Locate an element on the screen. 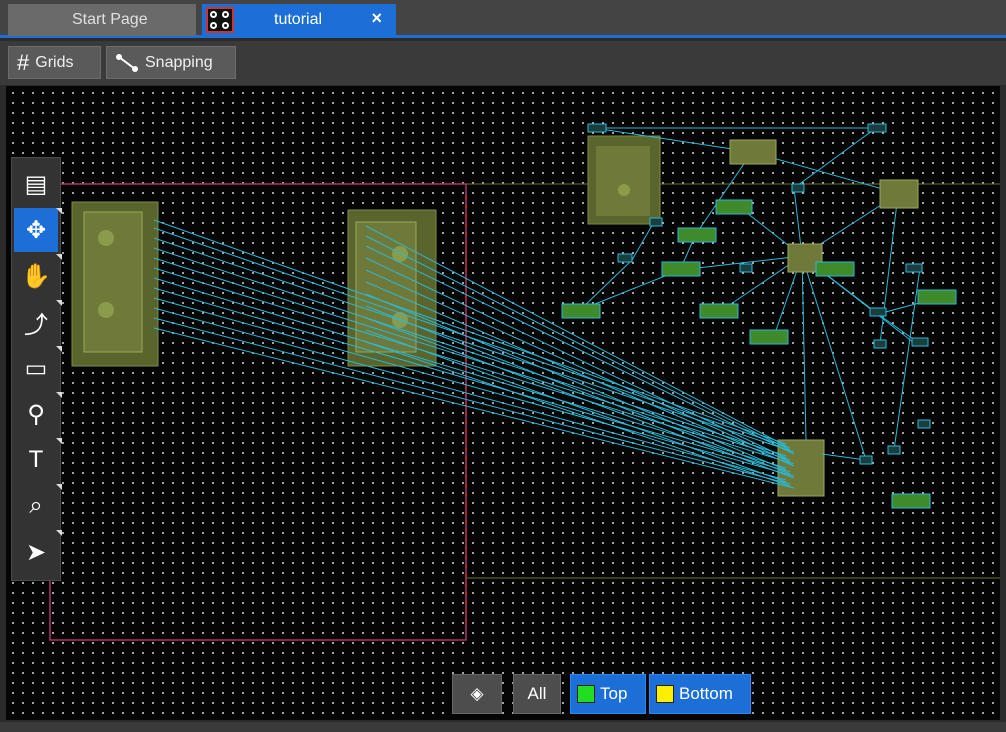 This screenshot has height=732, width=1006. bottom-layer-swatch is located at coordinates (665, 694).